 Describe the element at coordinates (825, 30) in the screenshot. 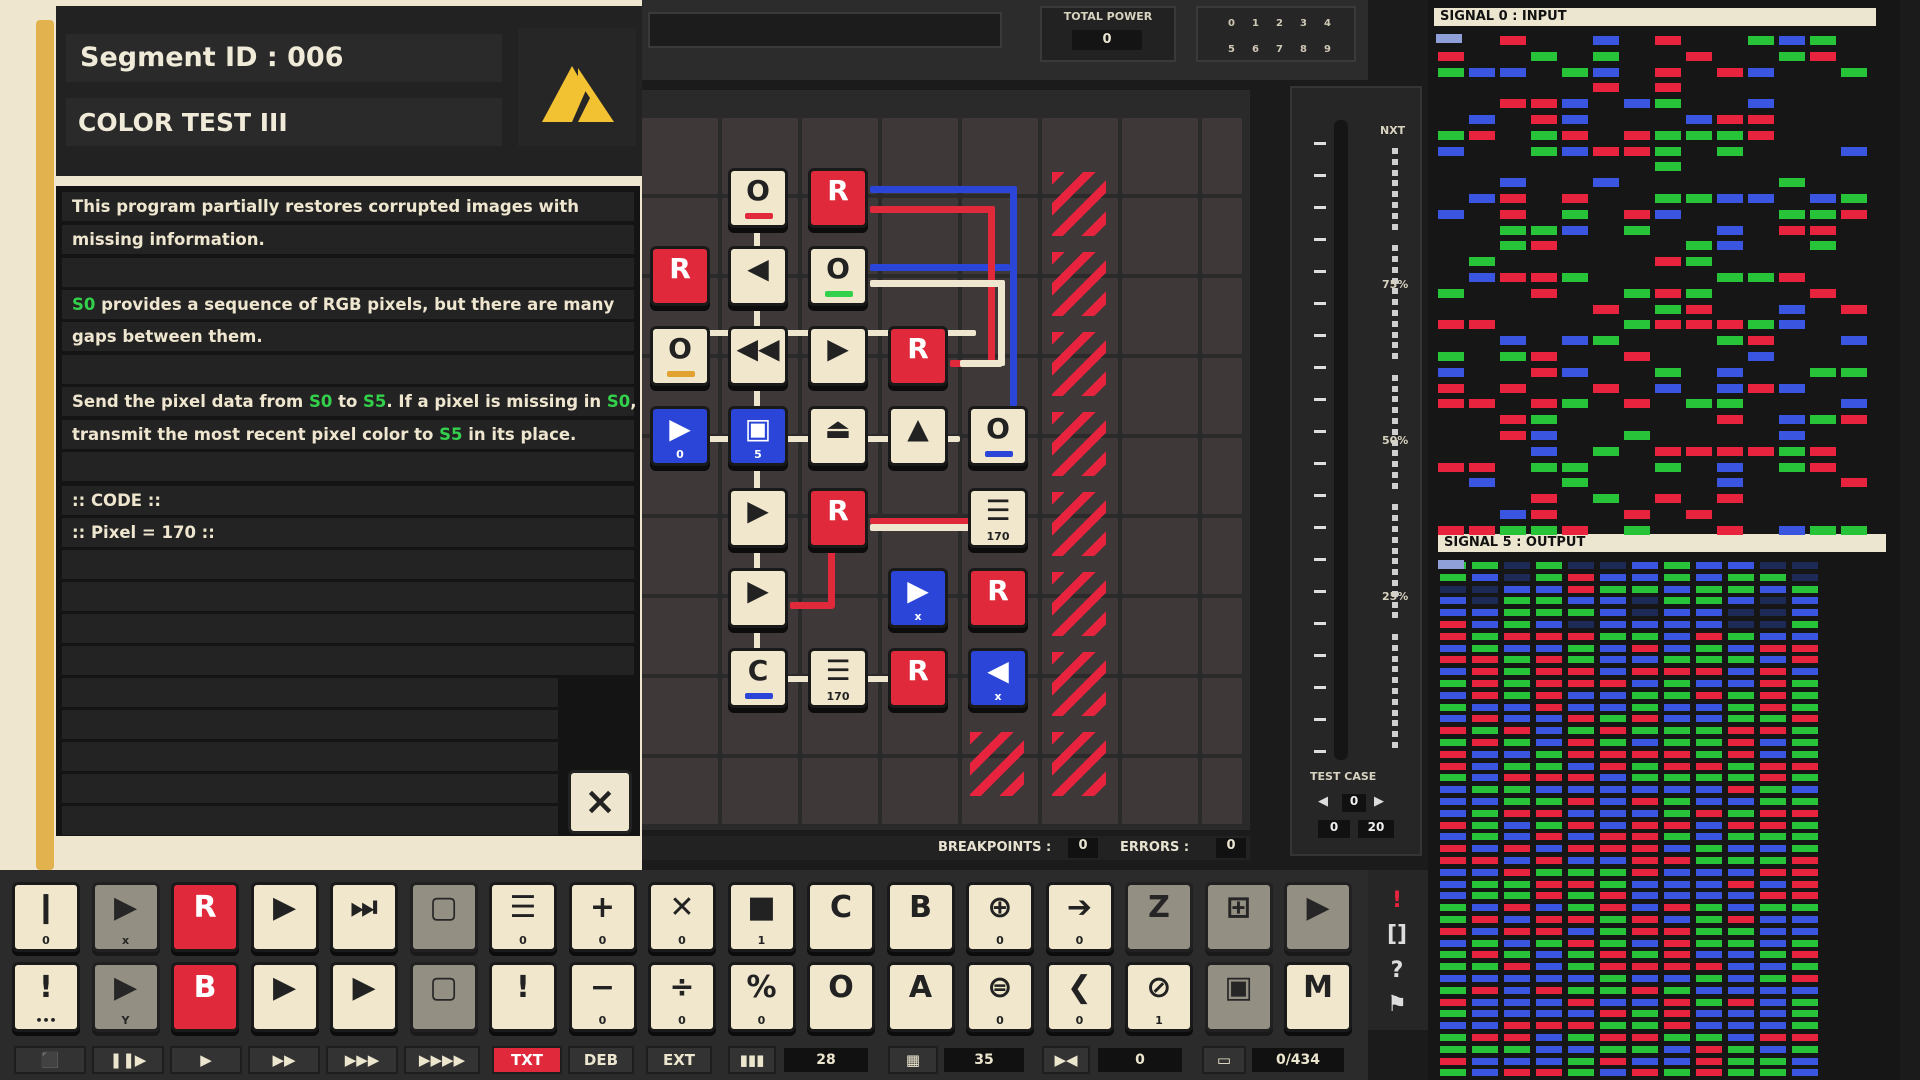

I see `name-field` at that location.